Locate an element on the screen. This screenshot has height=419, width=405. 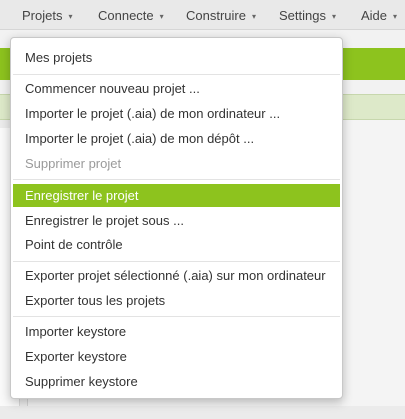
menu-projets: Projets ▾ is located at coordinates (47, 15).